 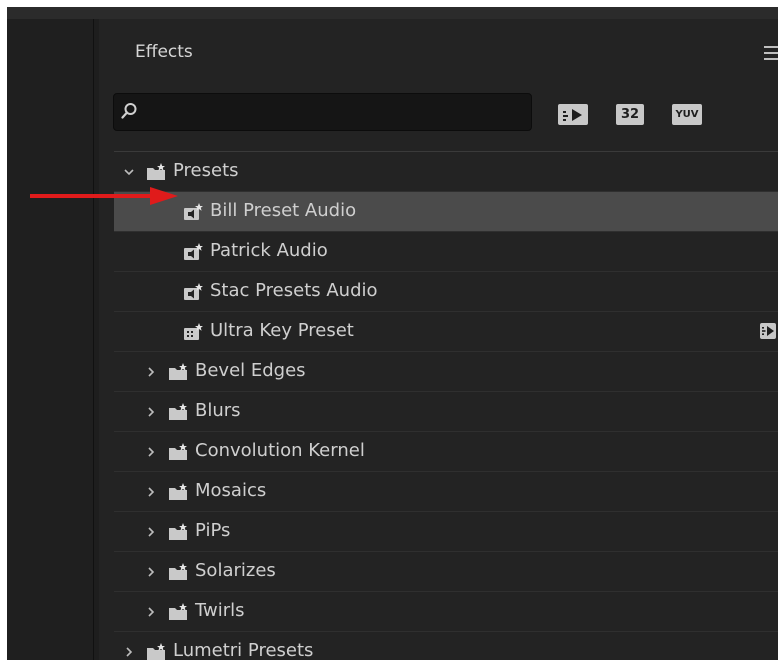 I want to click on tree-row-label: Bill Preset Audio, so click(x=283, y=210).